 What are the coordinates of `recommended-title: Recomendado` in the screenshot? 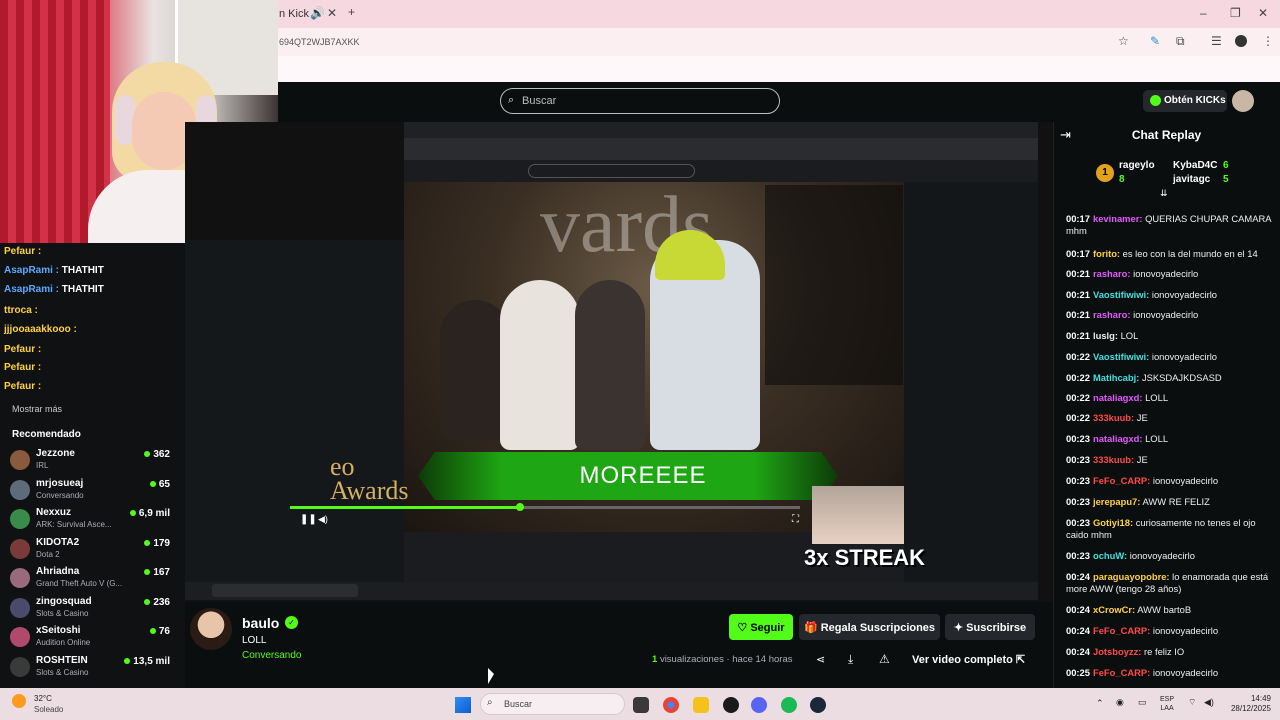 It's located at (46, 434).